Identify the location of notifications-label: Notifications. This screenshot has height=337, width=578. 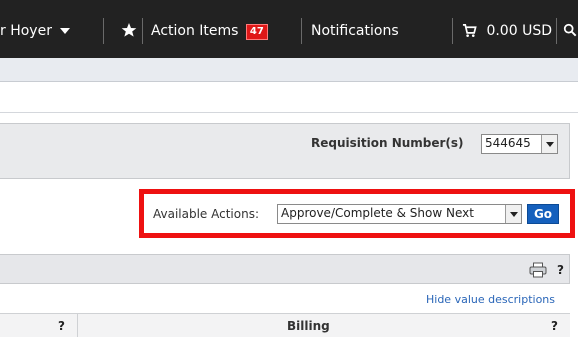
(355, 31).